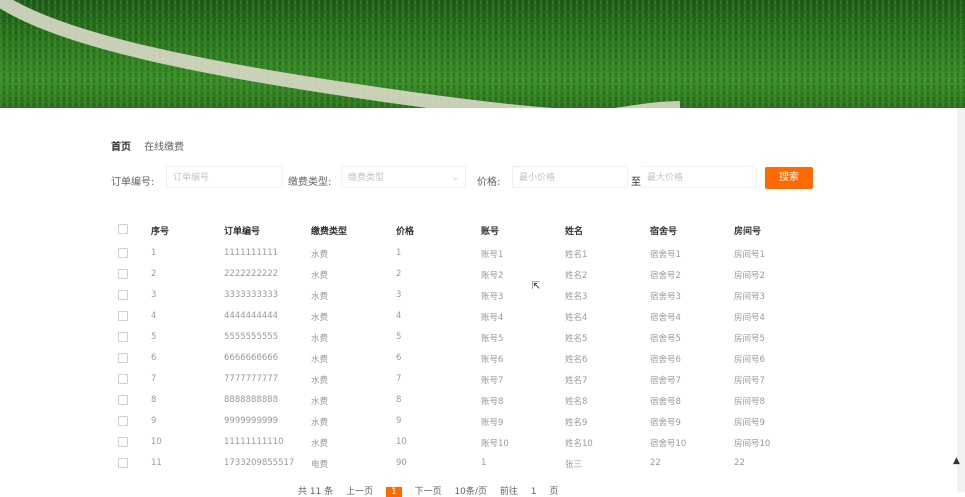 This screenshot has height=497, width=965. What do you see at coordinates (471, 420) in the screenshot?
I see `table-row: 9 9999999999 水费 9 账号9 姓名9 宿舍号9 房间号9` at bounding box center [471, 420].